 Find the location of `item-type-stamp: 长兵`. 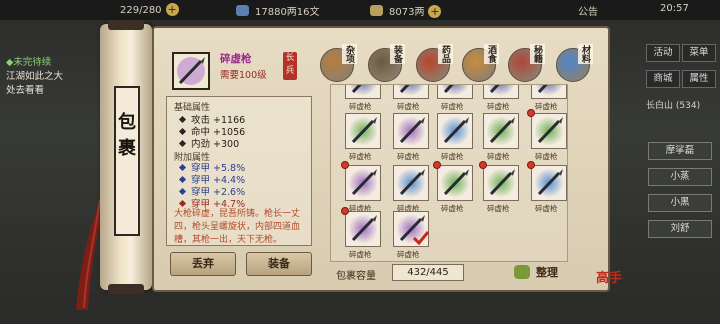

item-type-stamp: 长兵 is located at coordinates (290, 66).